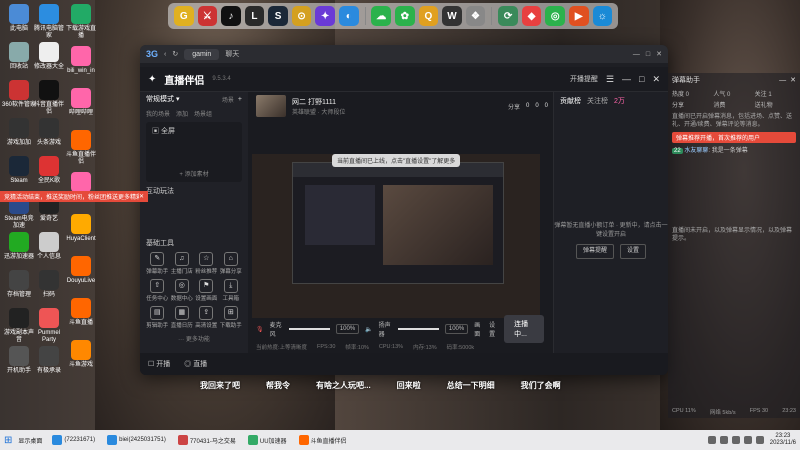 This screenshot has height=450, width=800. I want to click on dock-app-icon: ◐, so click(348, 16).